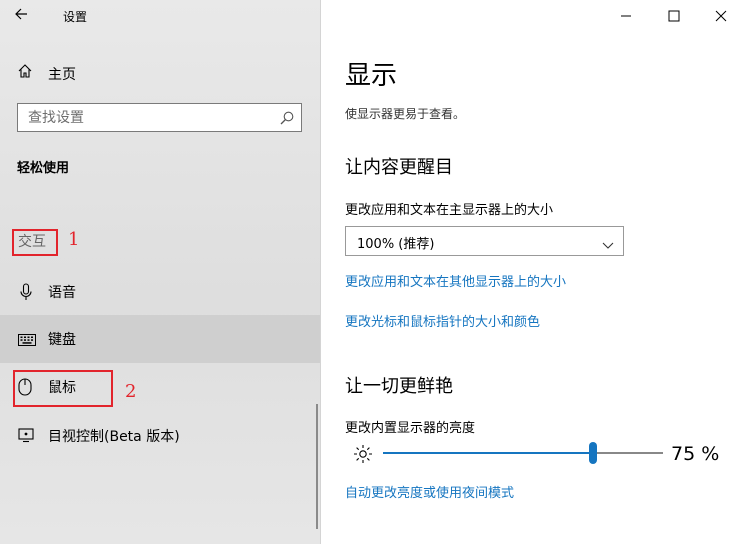  What do you see at coordinates (75, 17) in the screenshot?
I see `window-title: 设置` at bounding box center [75, 17].